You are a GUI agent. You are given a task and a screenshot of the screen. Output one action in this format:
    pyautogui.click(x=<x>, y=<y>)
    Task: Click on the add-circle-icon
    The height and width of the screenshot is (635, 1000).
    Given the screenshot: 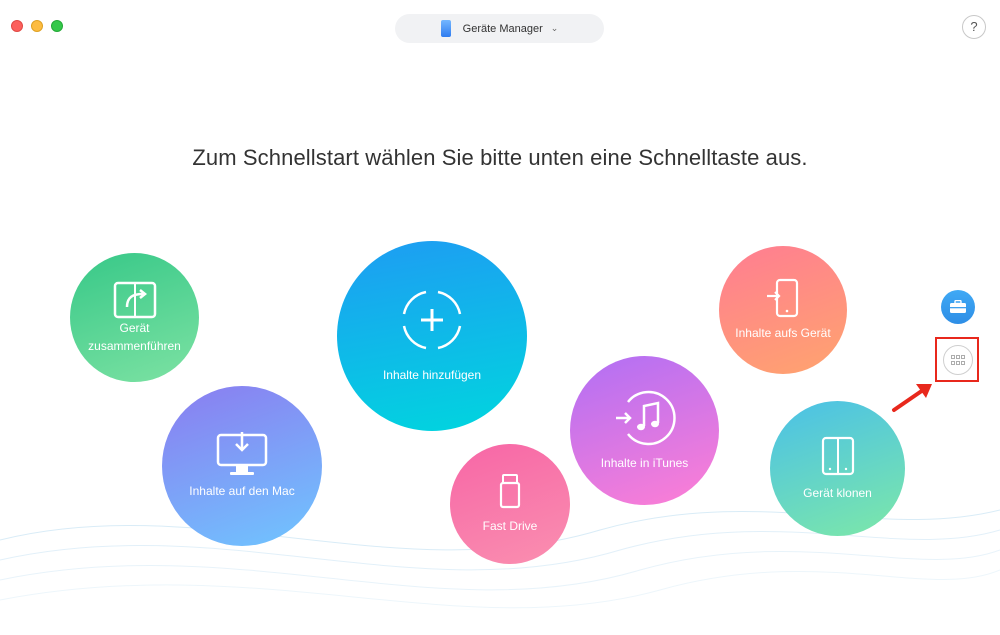 What is the action you would take?
    pyautogui.click(x=432, y=320)
    